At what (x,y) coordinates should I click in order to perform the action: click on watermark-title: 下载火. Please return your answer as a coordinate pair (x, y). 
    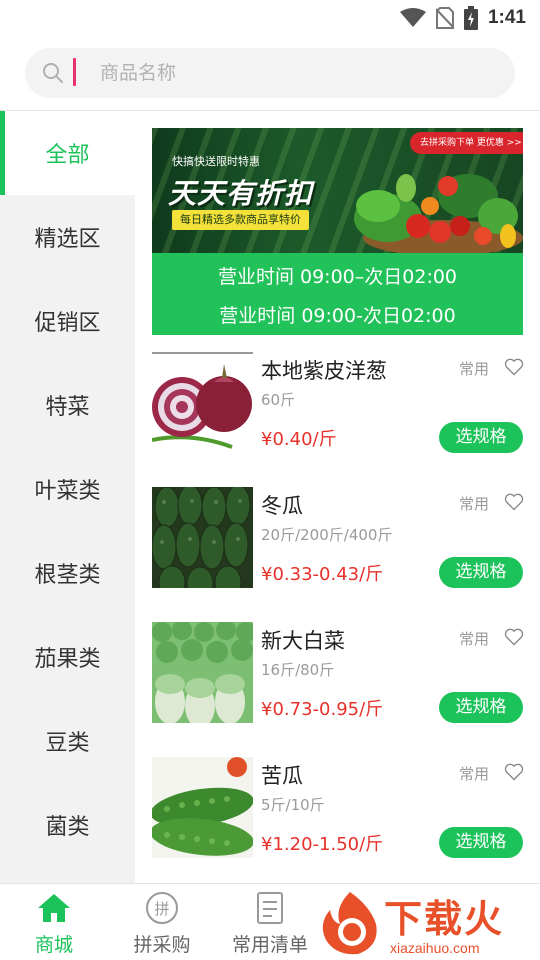
    Looking at the image, I should click on (444, 919).